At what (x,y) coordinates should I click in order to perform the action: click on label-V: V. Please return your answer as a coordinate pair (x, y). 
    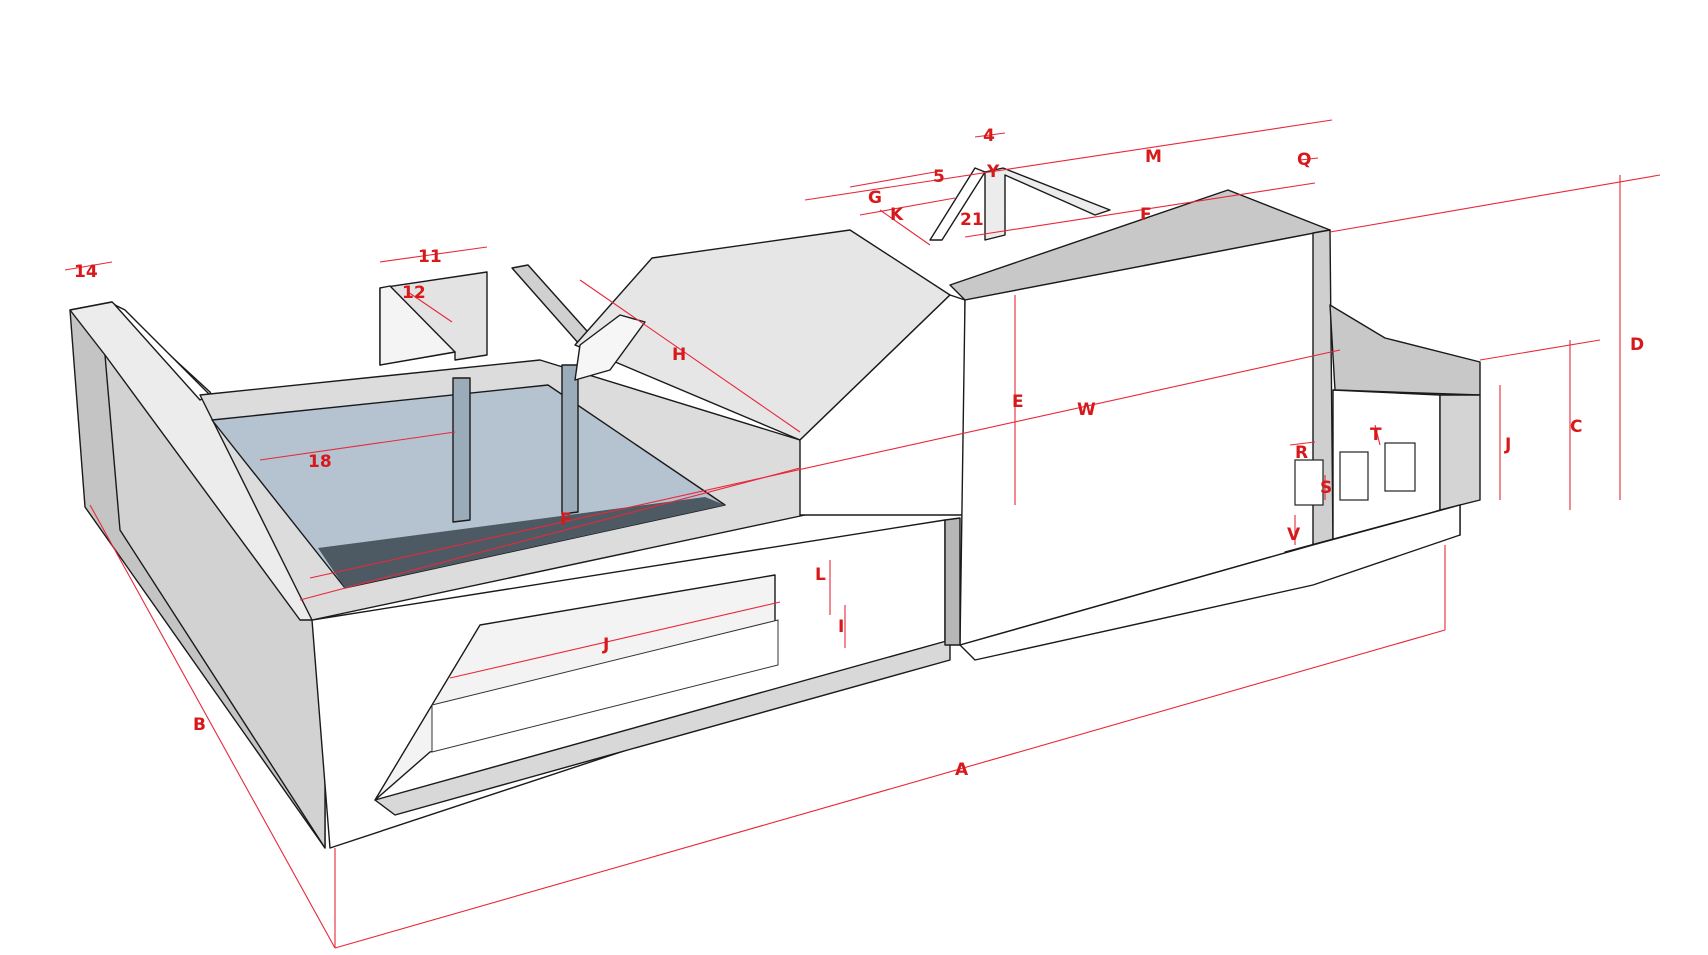
    Looking at the image, I should click on (1294, 535).